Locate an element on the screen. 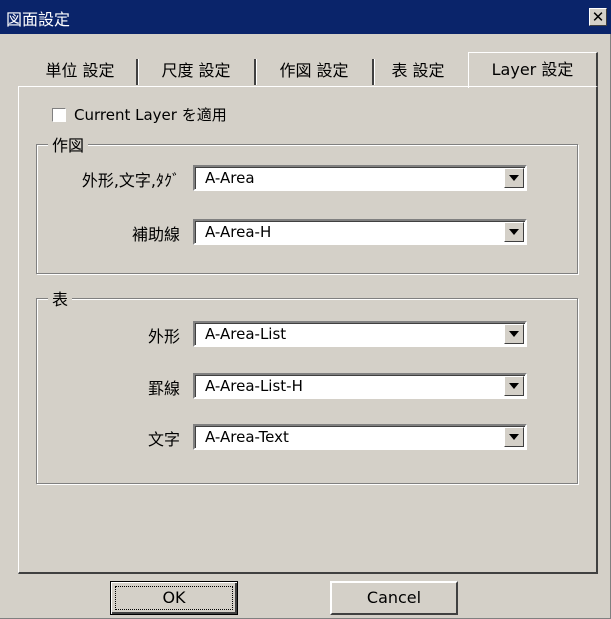  cancel-button: Cancel is located at coordinates (394, 598).